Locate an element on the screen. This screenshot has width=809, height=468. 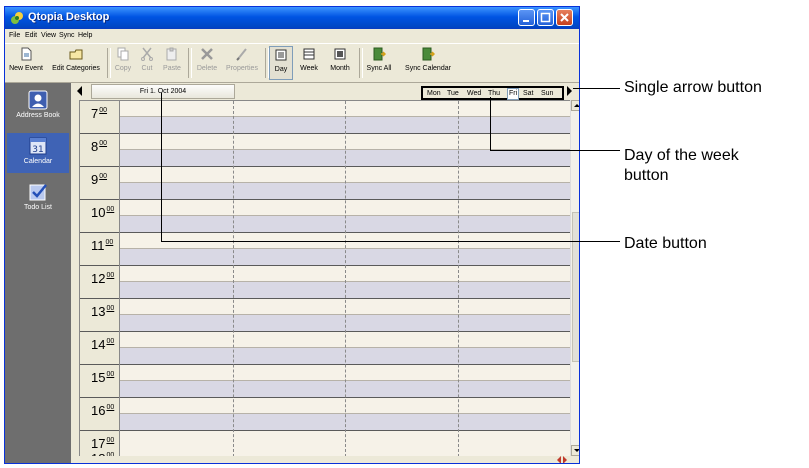
callout-date-button: Date button is located at coordinates (665, 243).